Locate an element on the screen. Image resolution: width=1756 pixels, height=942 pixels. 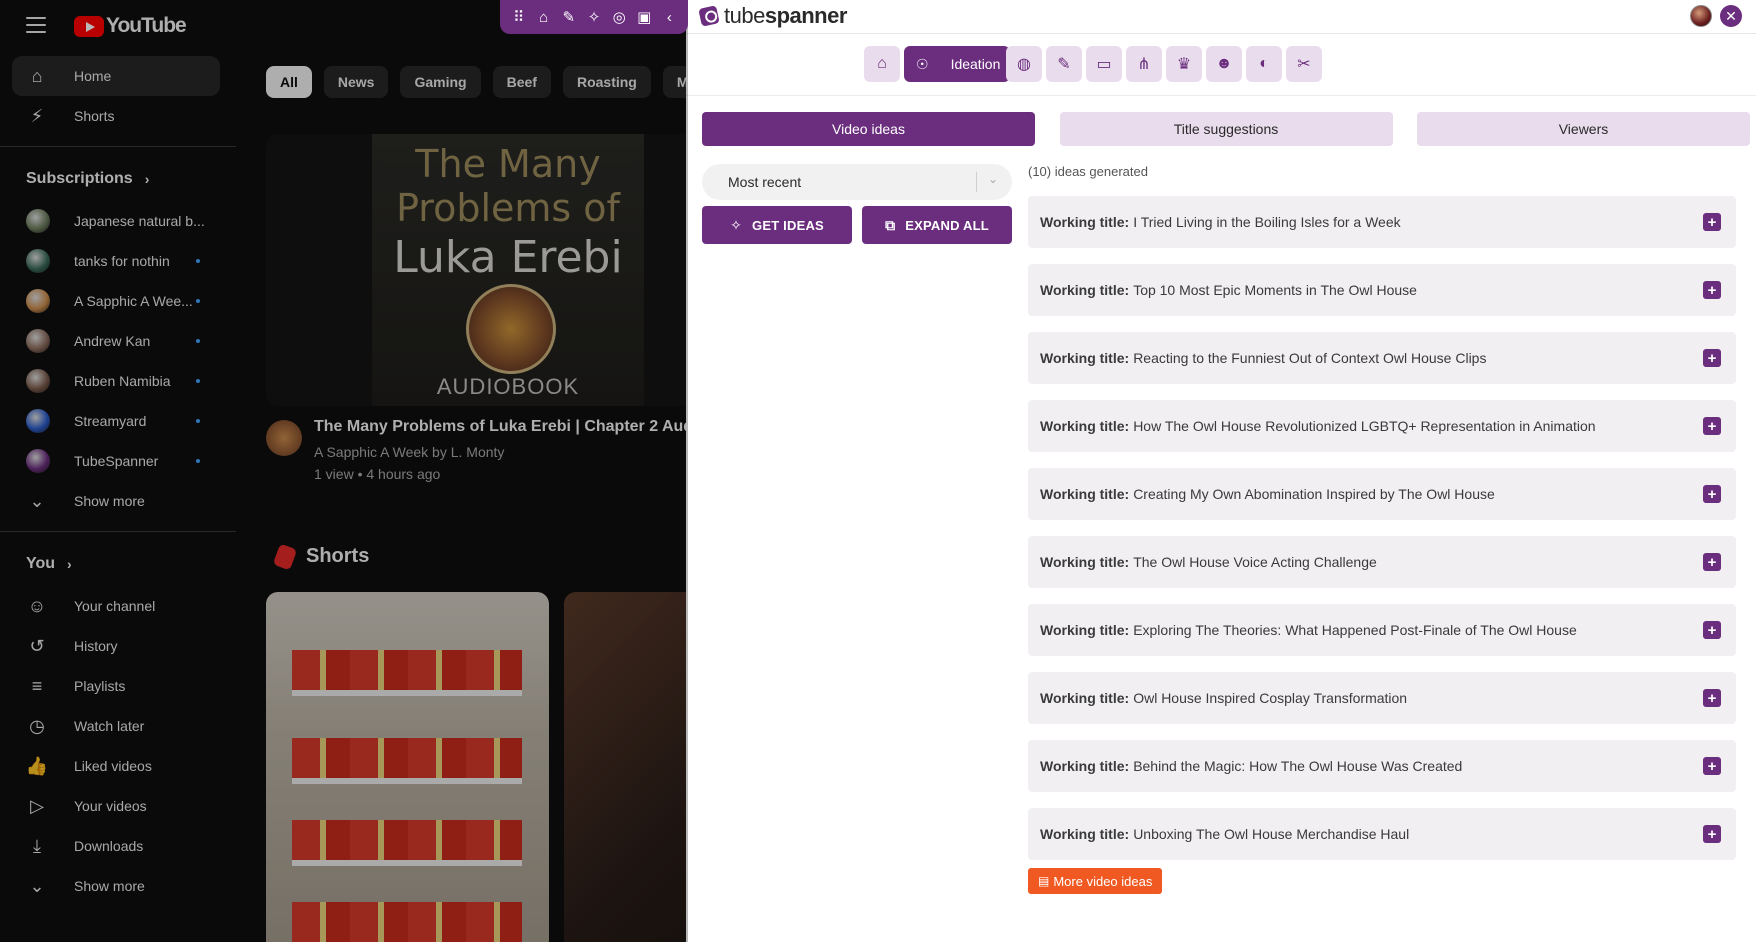
thumbs-up-icon: 👍 is located at coordinates (37, 765).